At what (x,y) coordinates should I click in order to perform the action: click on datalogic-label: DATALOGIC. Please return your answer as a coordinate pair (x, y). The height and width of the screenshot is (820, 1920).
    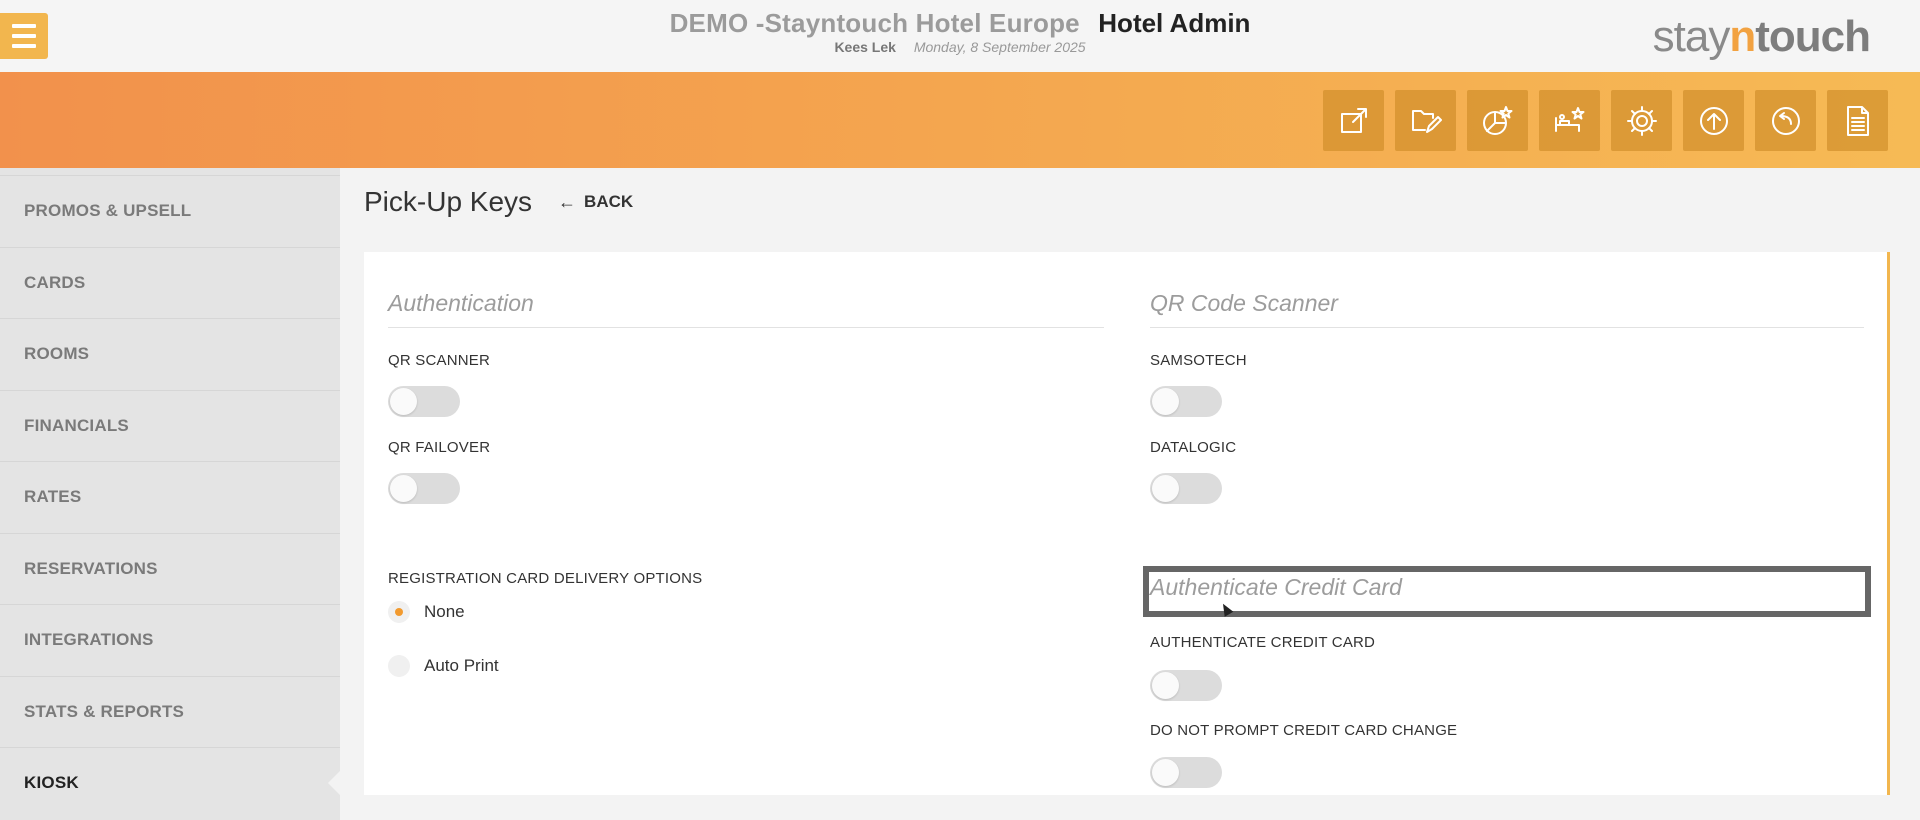
    Looking at the image, I should click on (1193, 447).